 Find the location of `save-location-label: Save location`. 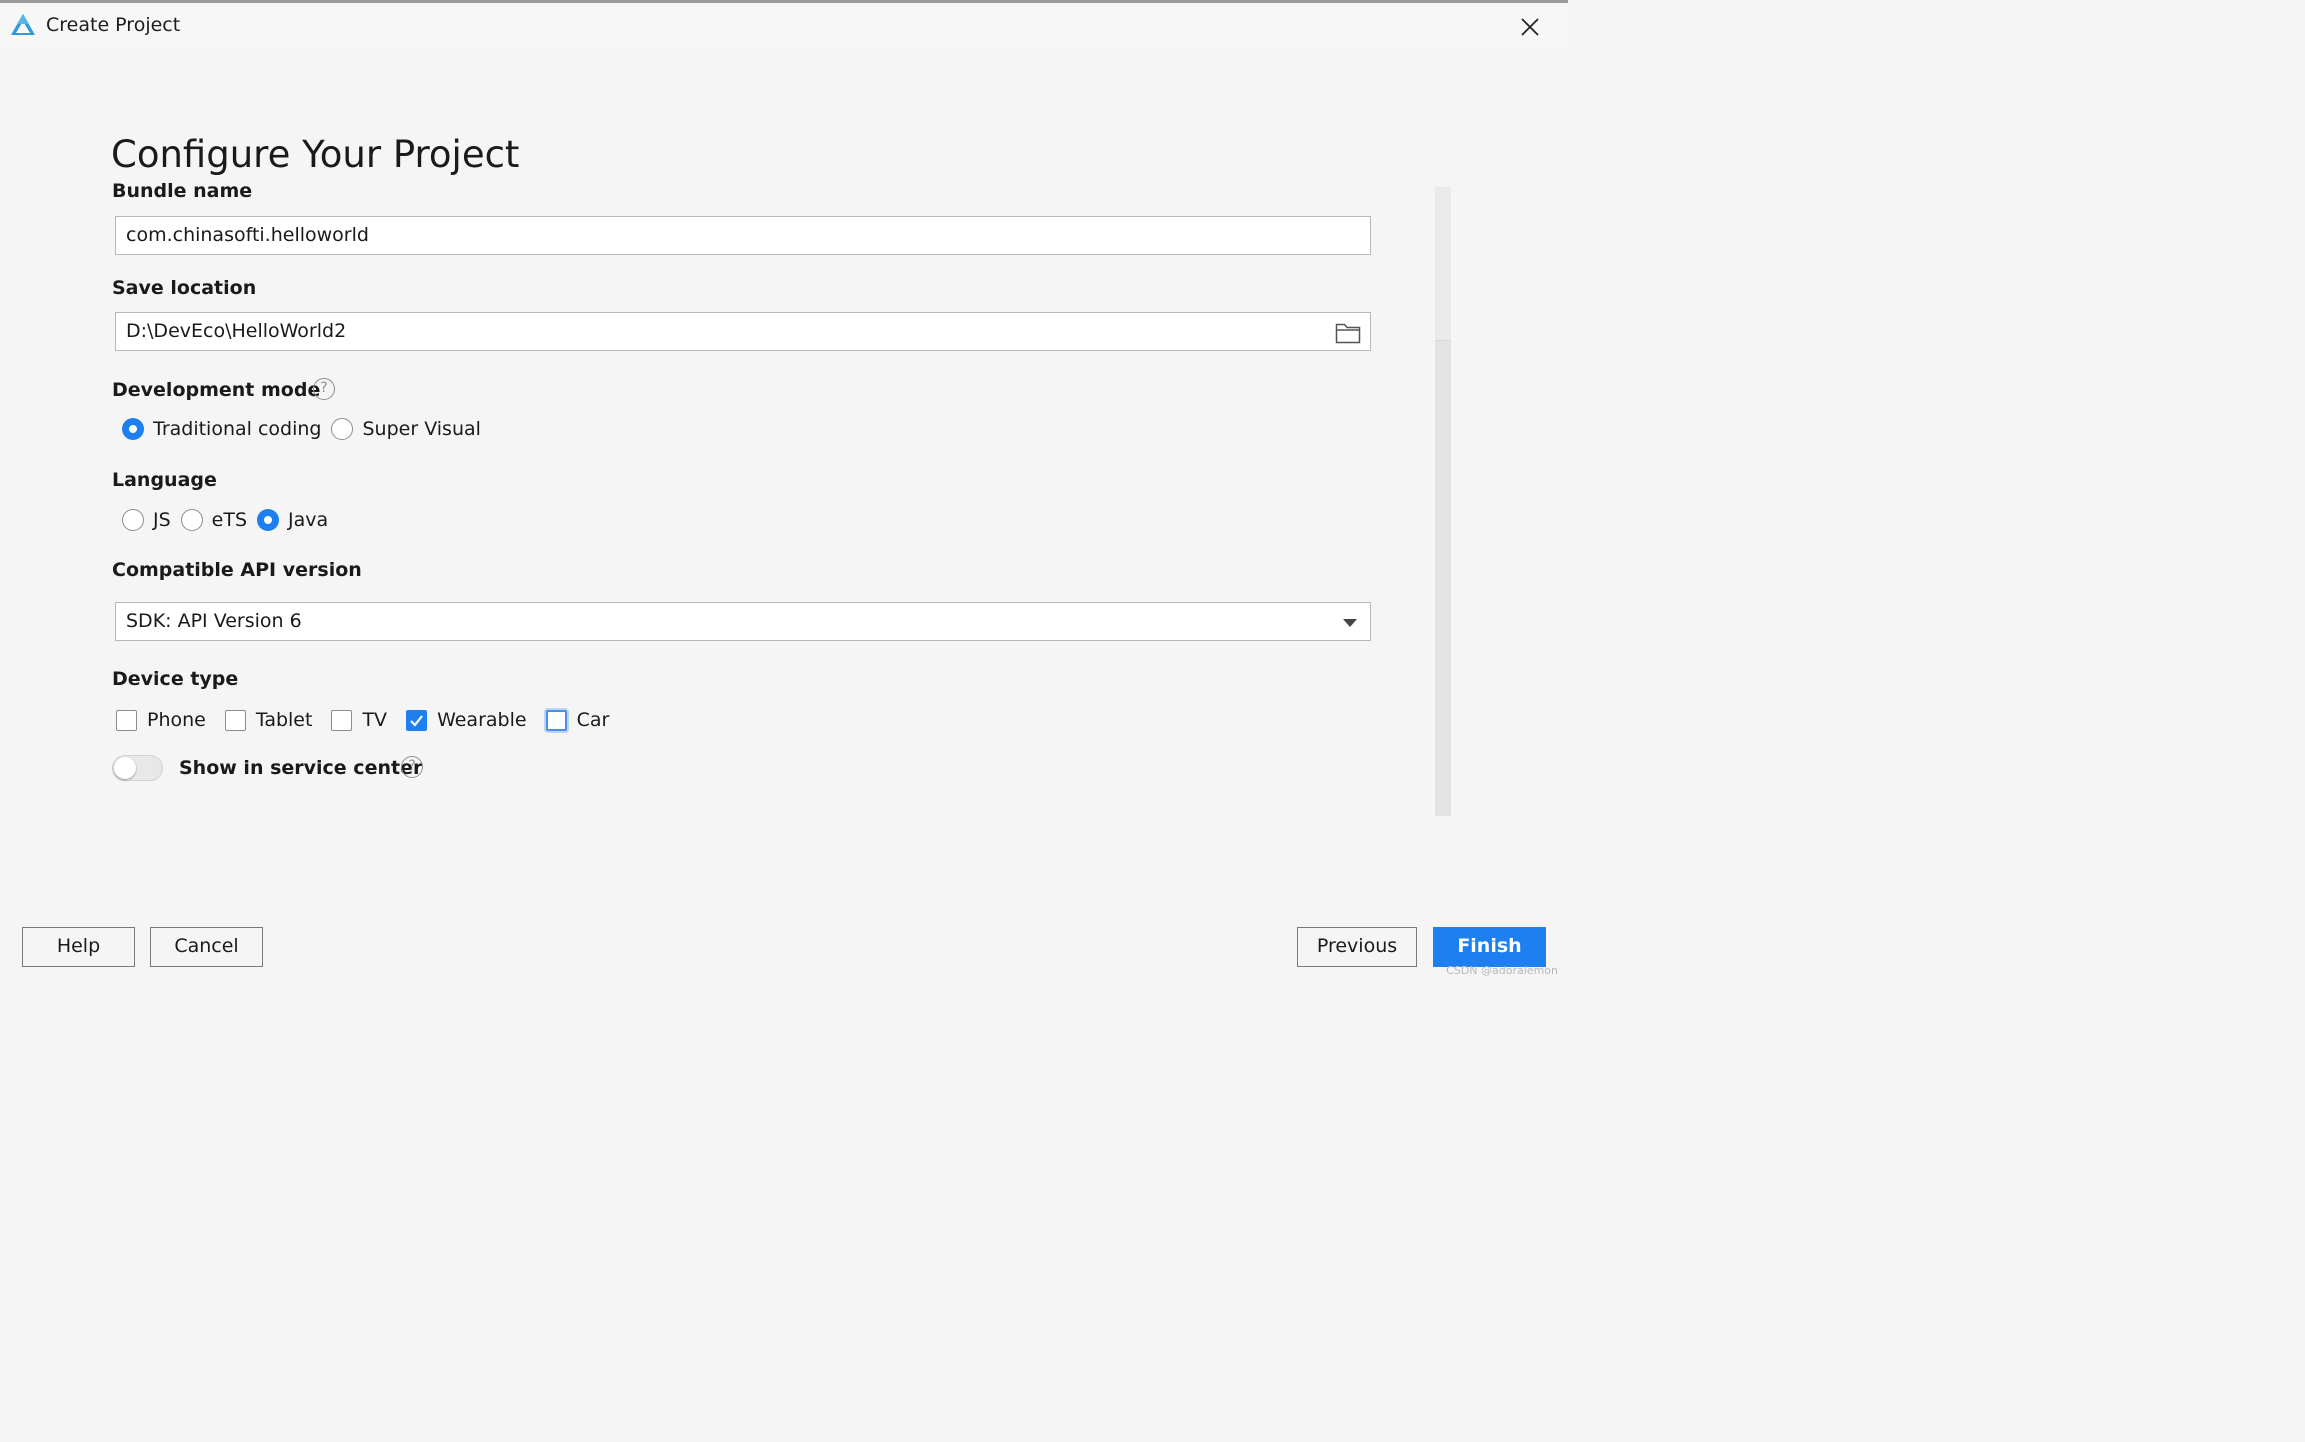

save-location-label: Save location is located at coordinates (184, 288).